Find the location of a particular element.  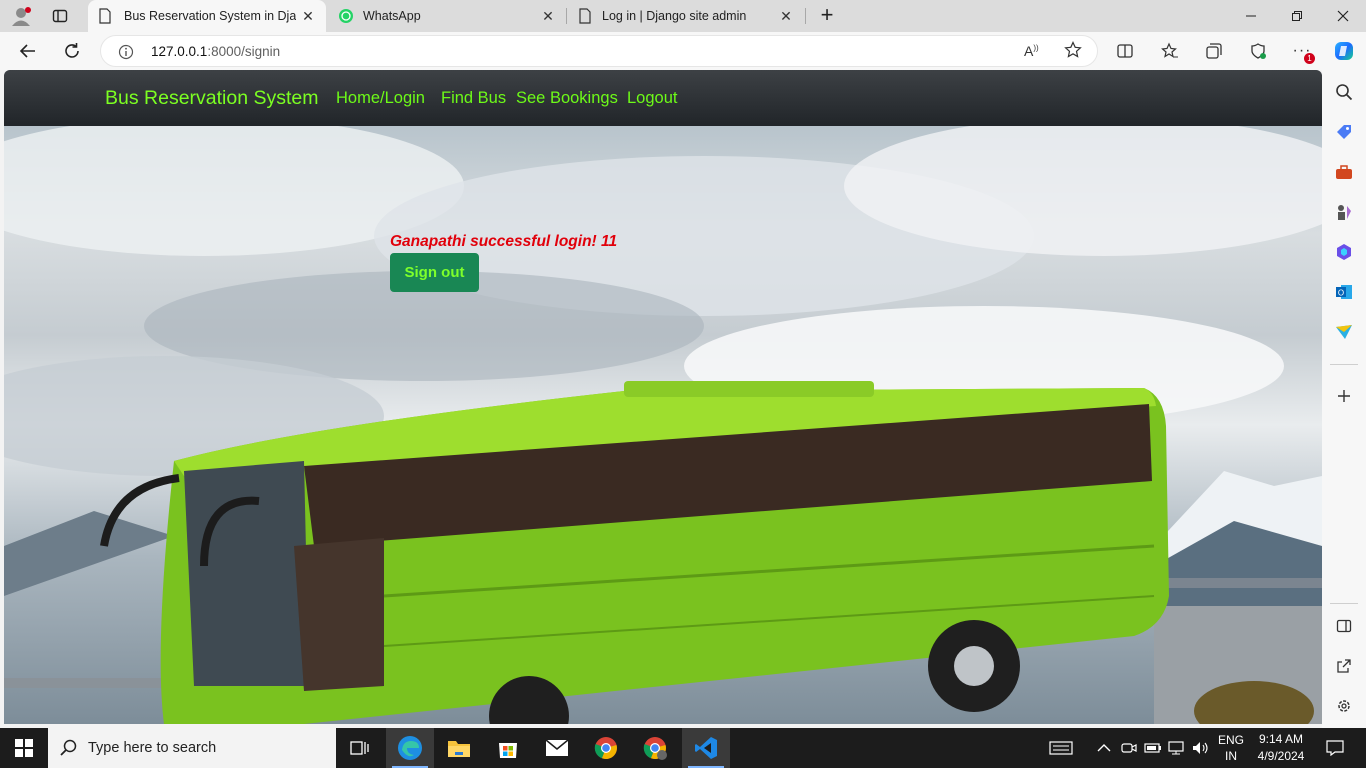

notification-badge: 1 is located at coordinates (1309, 58).